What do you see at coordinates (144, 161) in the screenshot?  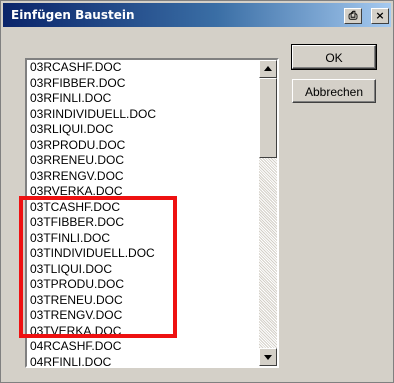 I see `list-item: 03RRENEU.DOC` at bounding box center [144, 161].